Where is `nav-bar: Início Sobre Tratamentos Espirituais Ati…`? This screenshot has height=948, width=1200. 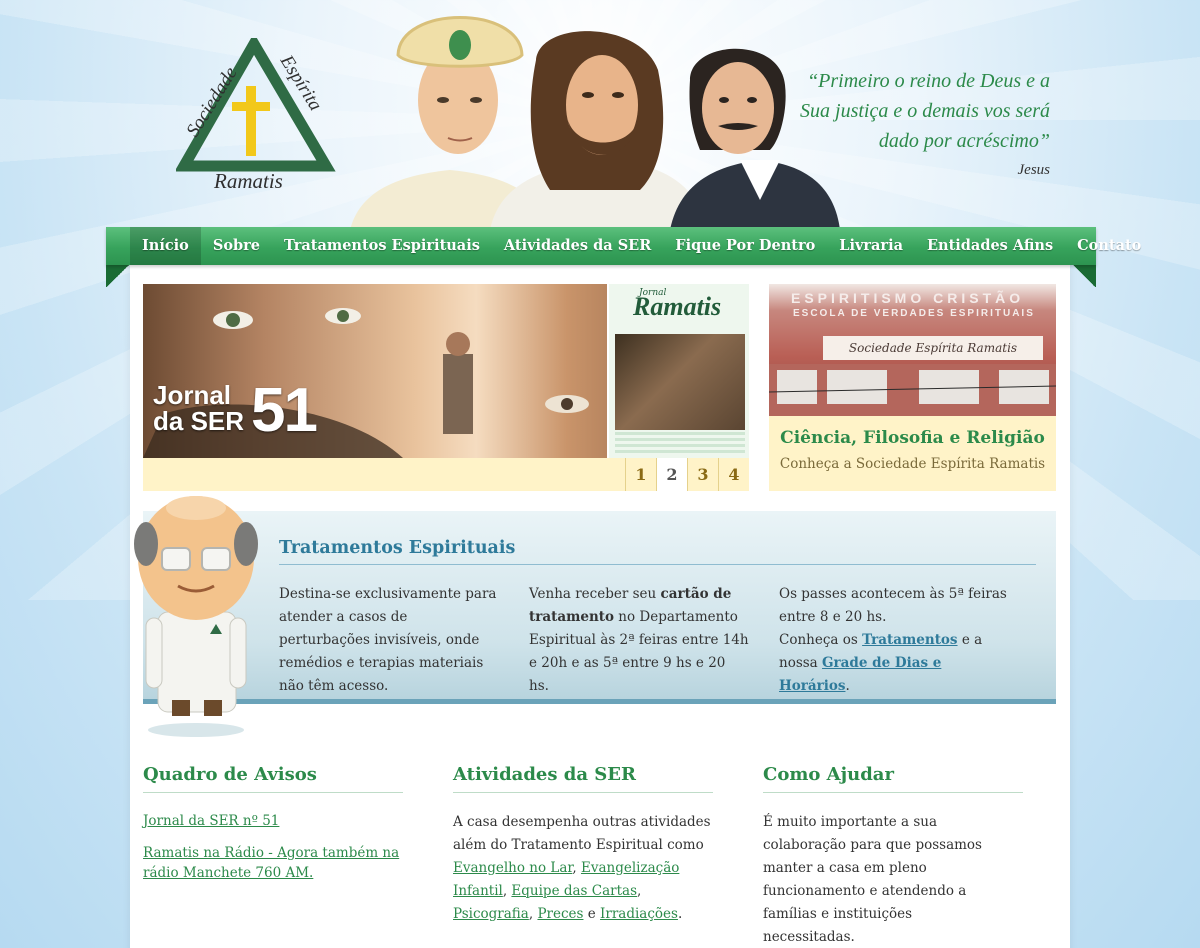
nav-bar: Início Sobre Tratamentos Espirituais Ati… is located at coordinates (623, 246).